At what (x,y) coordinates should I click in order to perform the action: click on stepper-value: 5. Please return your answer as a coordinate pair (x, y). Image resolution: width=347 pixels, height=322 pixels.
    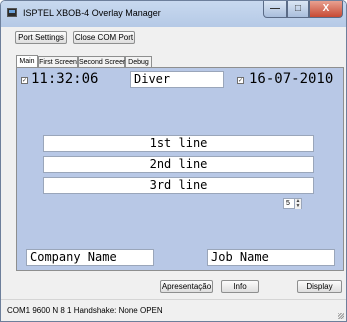
    Looking at the image, I should click on (288, 203).